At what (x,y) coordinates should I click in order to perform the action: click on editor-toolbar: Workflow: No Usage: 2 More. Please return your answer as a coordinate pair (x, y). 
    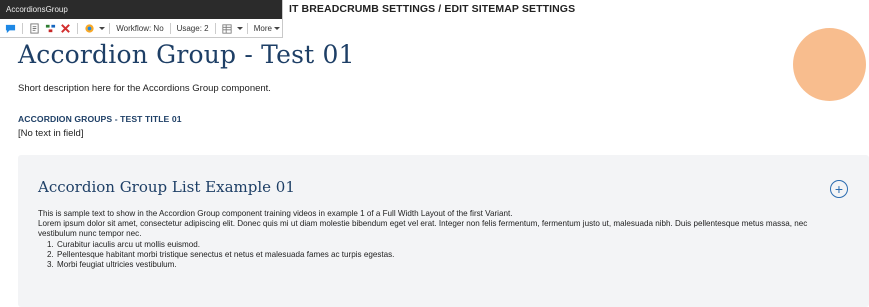
    Looking at the image, I should click on (141, 28).